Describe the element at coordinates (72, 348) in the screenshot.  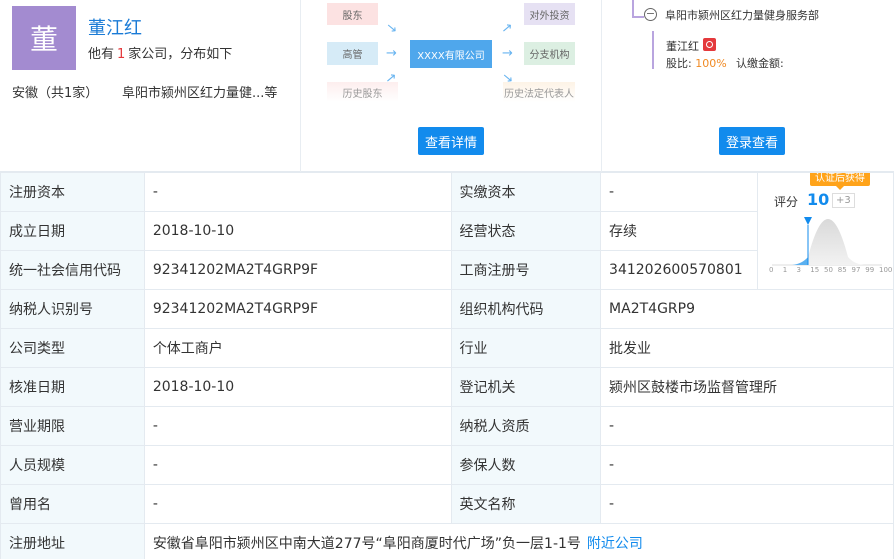
I see `info-label: 公司类型` at that location.